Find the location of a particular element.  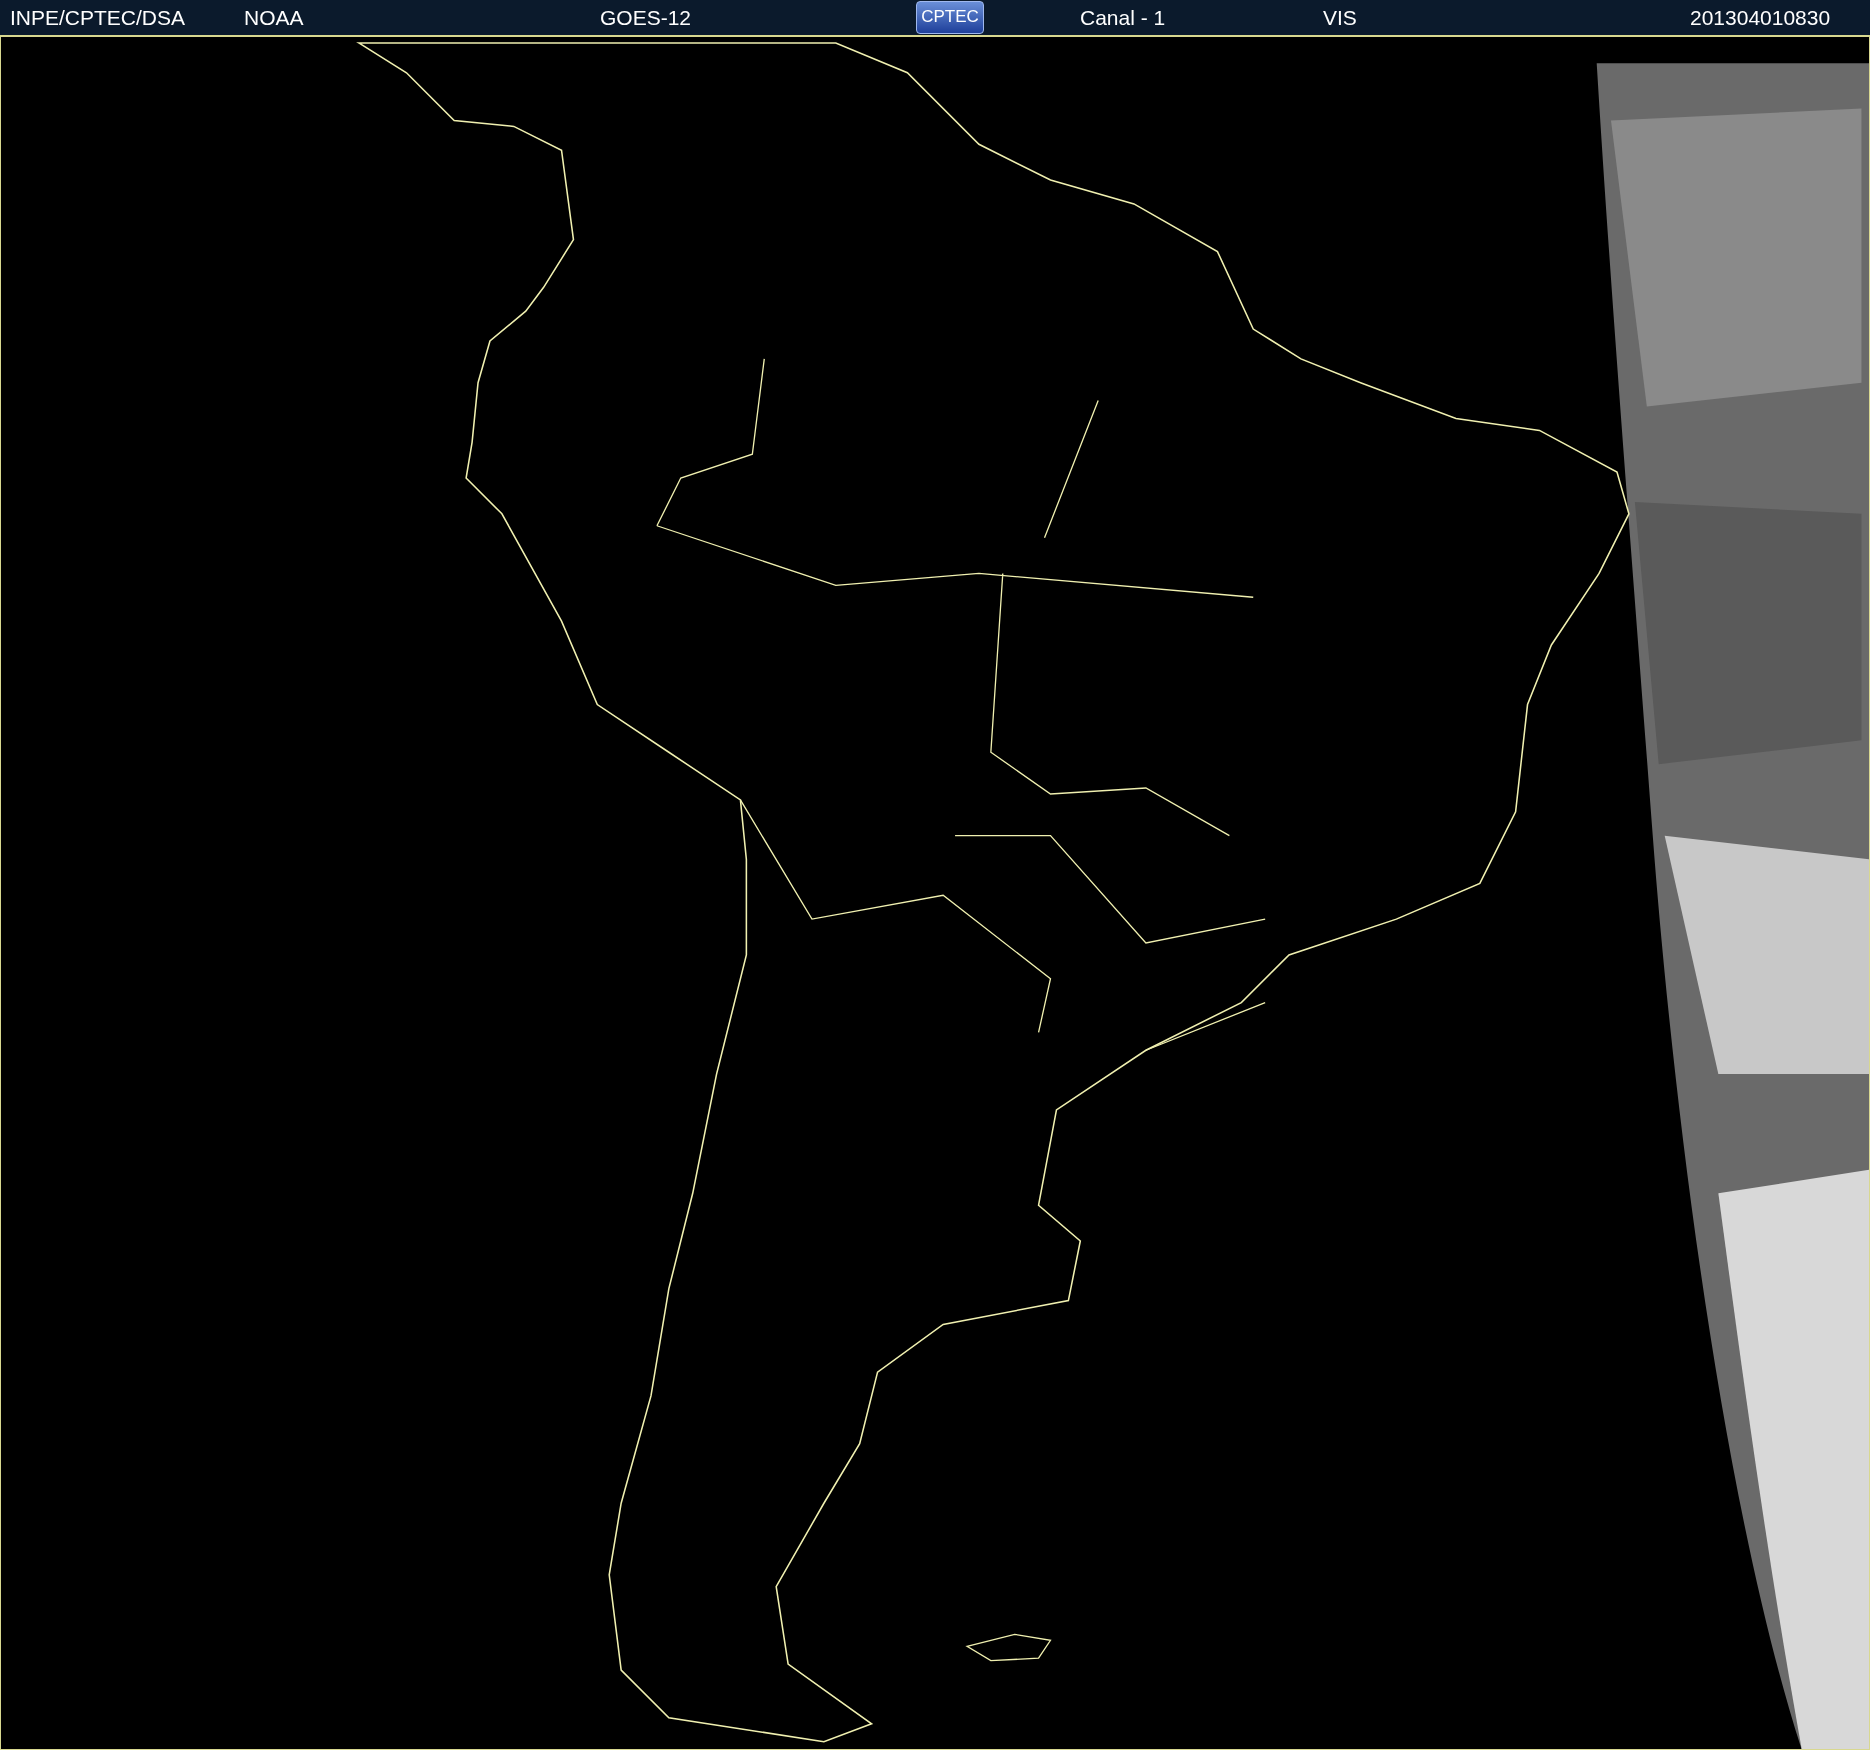

cptec-logo: CPTEC is located at coordinates (950, 17).